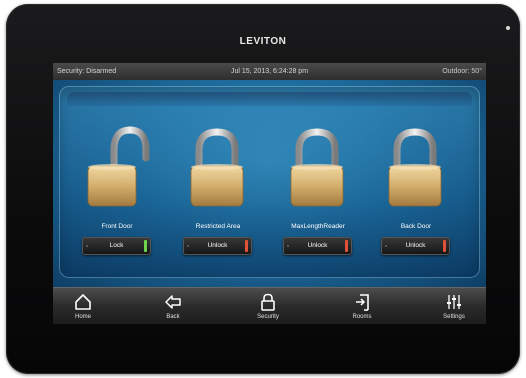 The image size is (526, 378). I want to click on lock-card-back-door: Back Door Unlock, so click(416, 190).